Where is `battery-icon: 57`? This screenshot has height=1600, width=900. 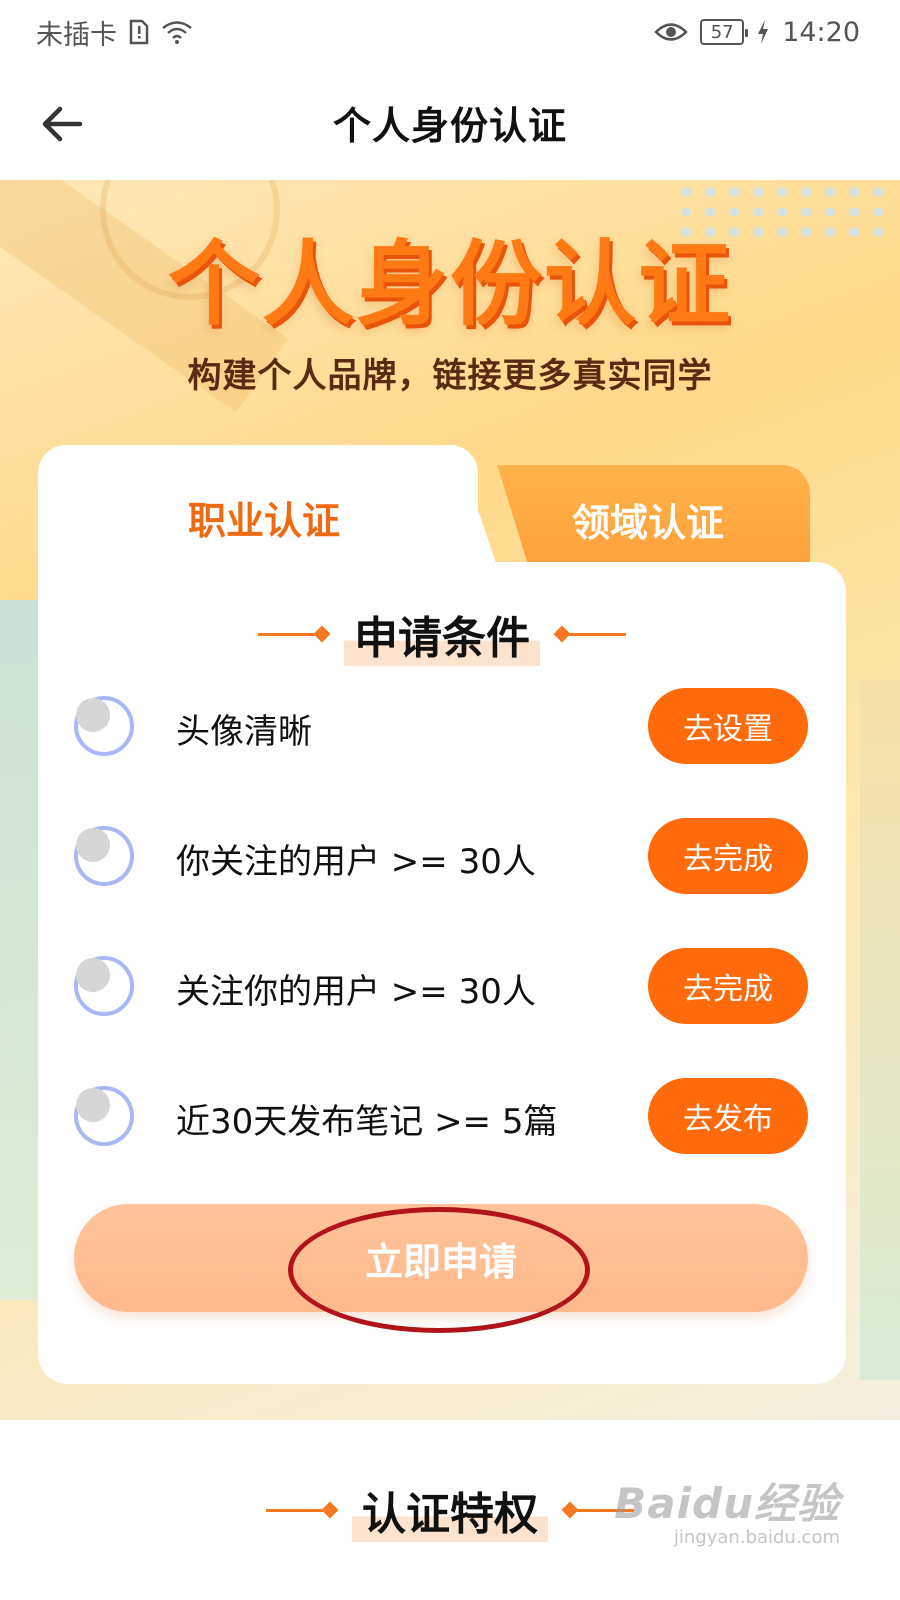
battery-icon: 57 is located at coordinates (724, 32).